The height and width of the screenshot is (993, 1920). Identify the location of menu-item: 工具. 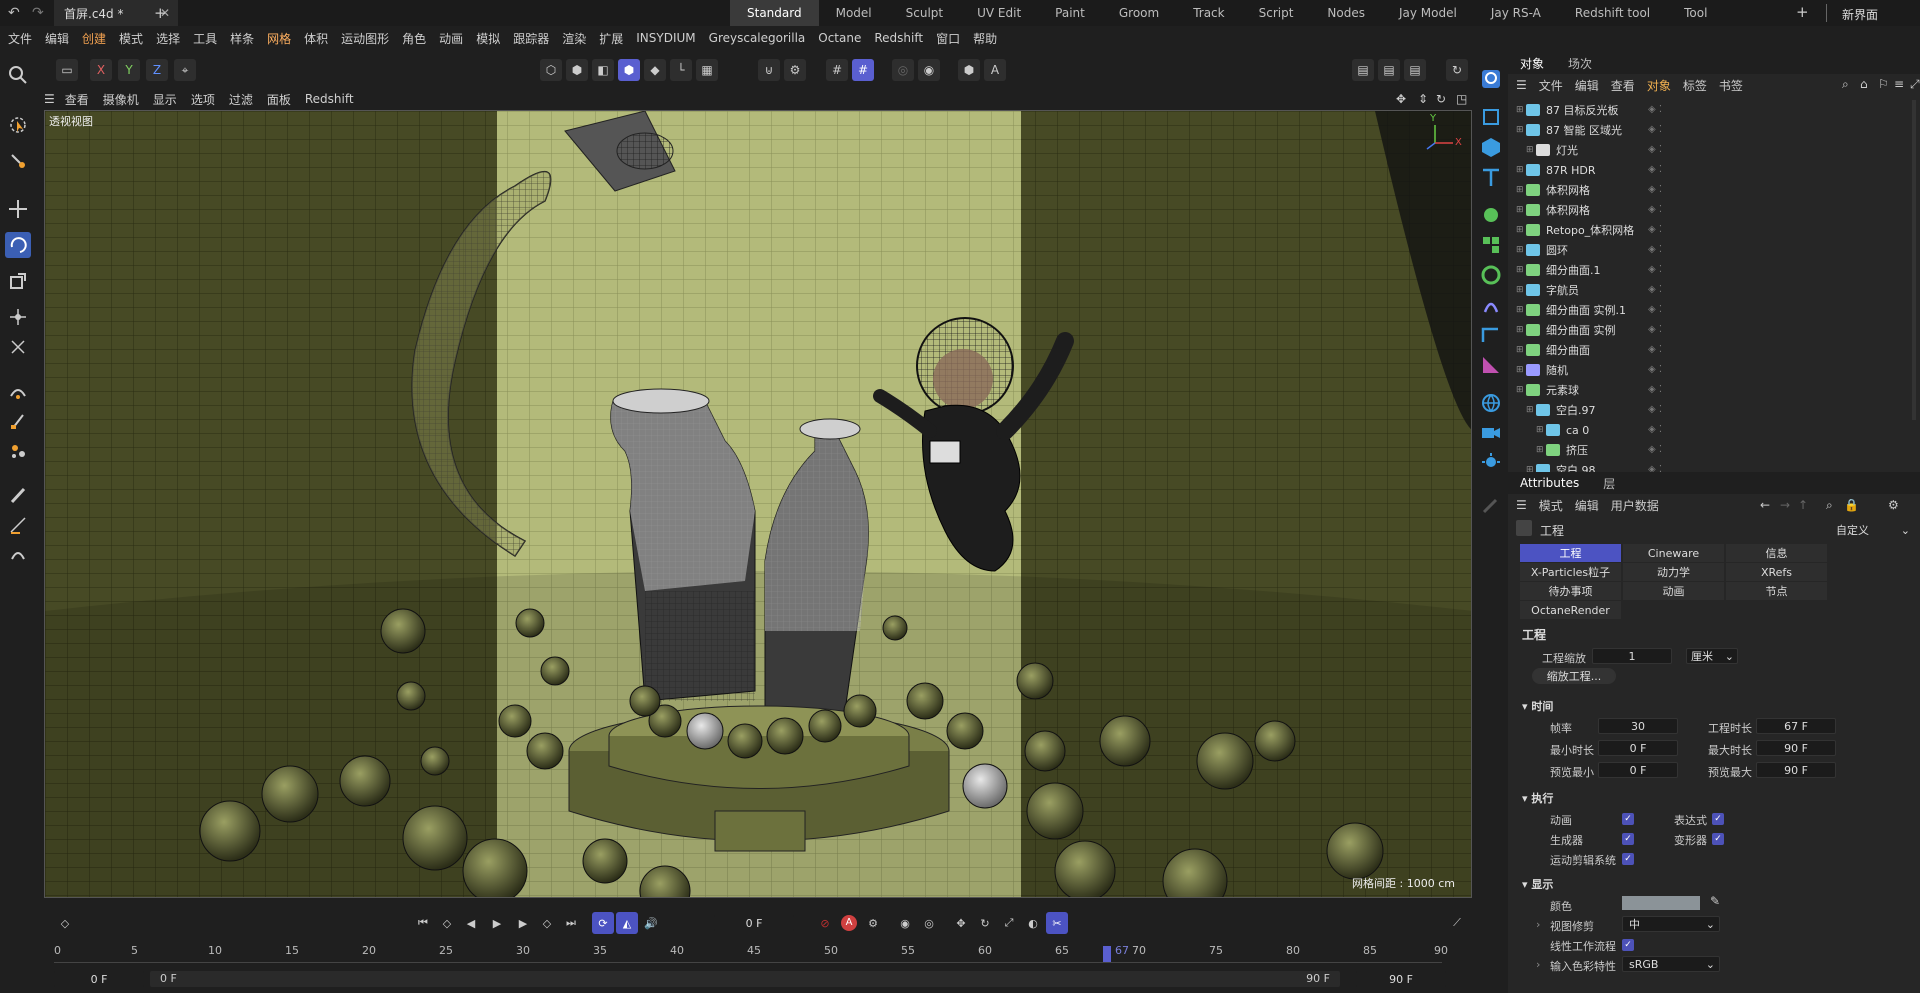
(205, 38).